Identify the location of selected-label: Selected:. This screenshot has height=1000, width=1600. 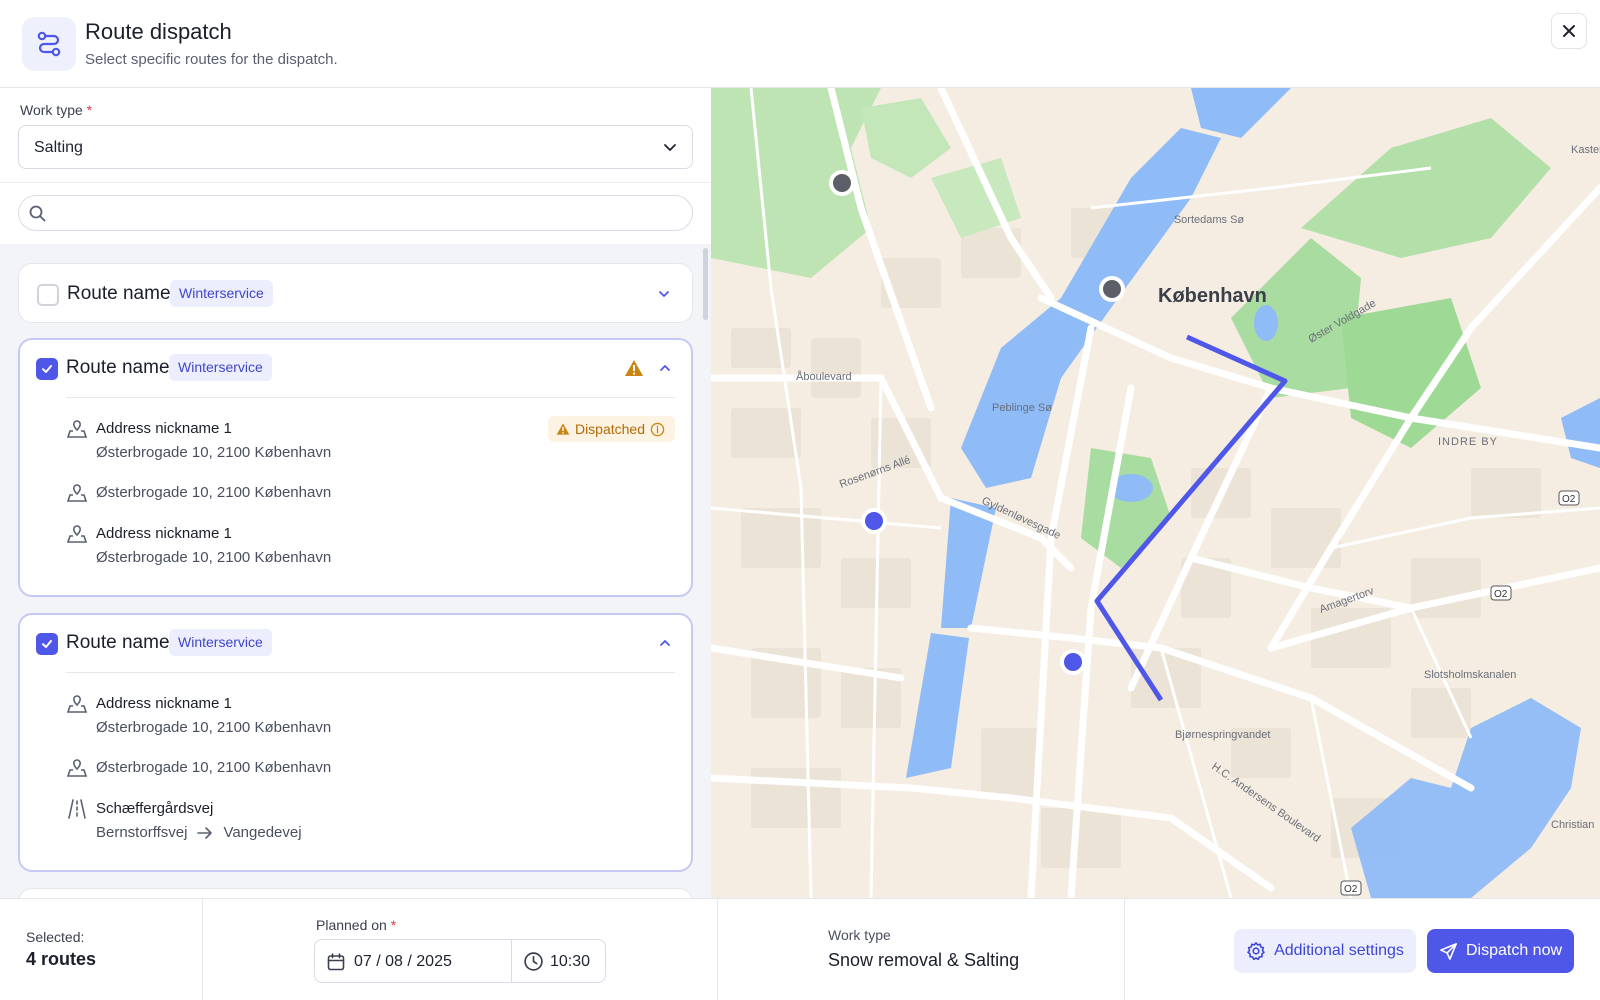
(55, 937).